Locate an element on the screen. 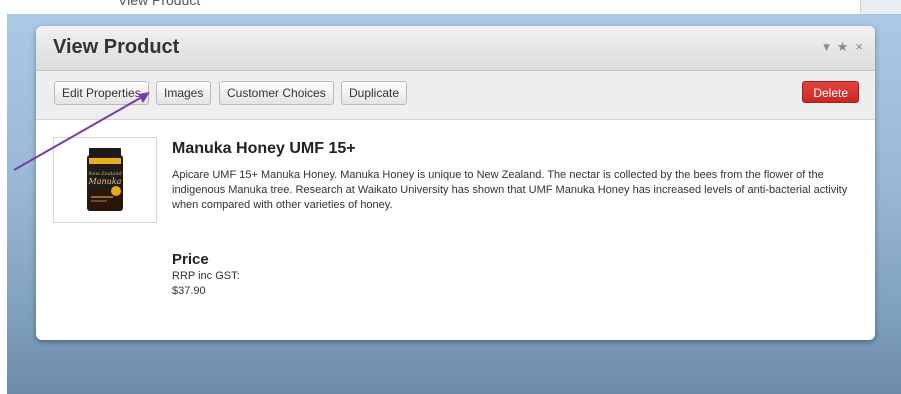  dialog-controls: ▾ ★ × is located at coordinates (843, 47).